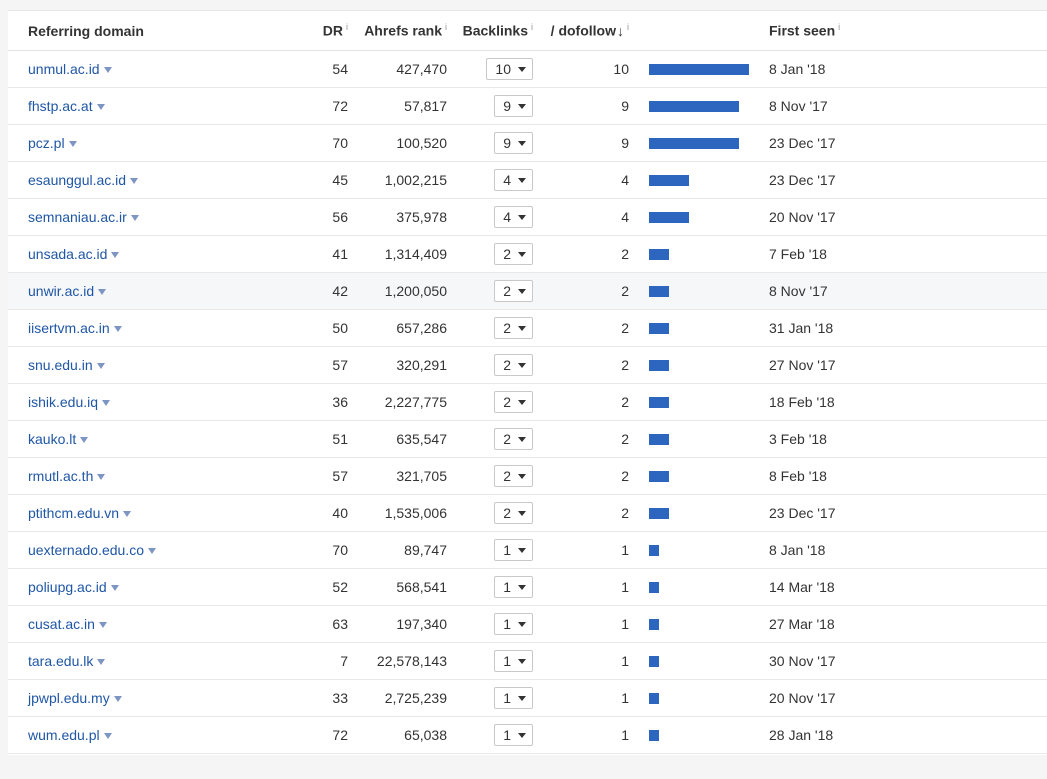  Describe the element at coordinates (77, 217) in the screenshot. I see `referring-domain-link: semnaniau.ac.ir` at that location.